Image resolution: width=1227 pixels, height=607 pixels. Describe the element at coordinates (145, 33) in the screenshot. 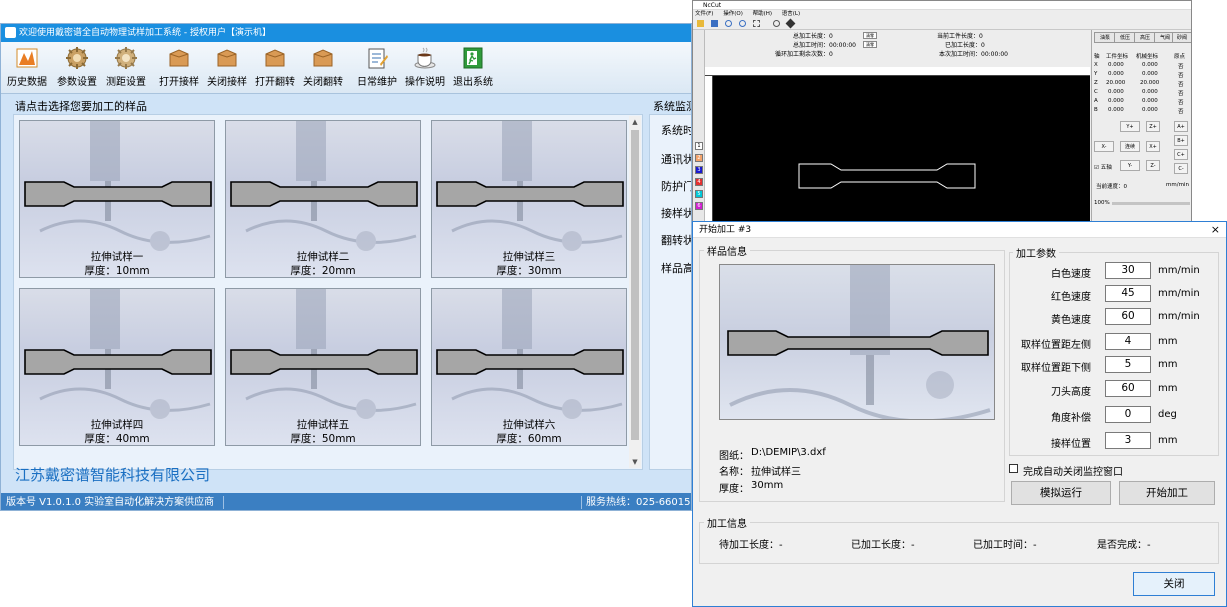

I see `main-window-title: 欢迎使用戴密谱全自动物理试样加工系统 - 授权用户【演示机】` at that location.